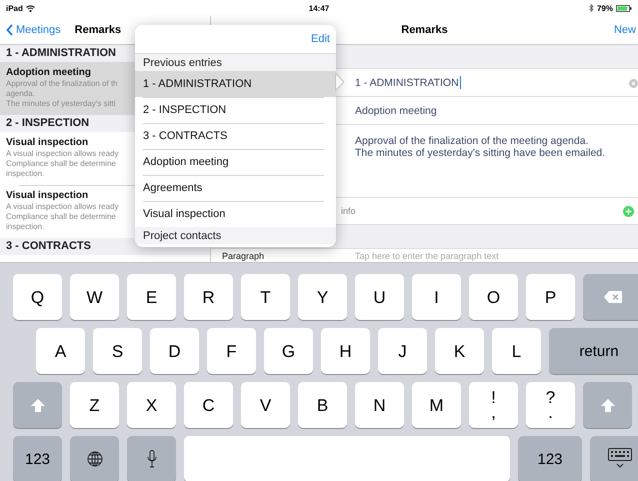 This screenshot has height=481, width=638. I want to click on globe-icon, so click(94, 459).